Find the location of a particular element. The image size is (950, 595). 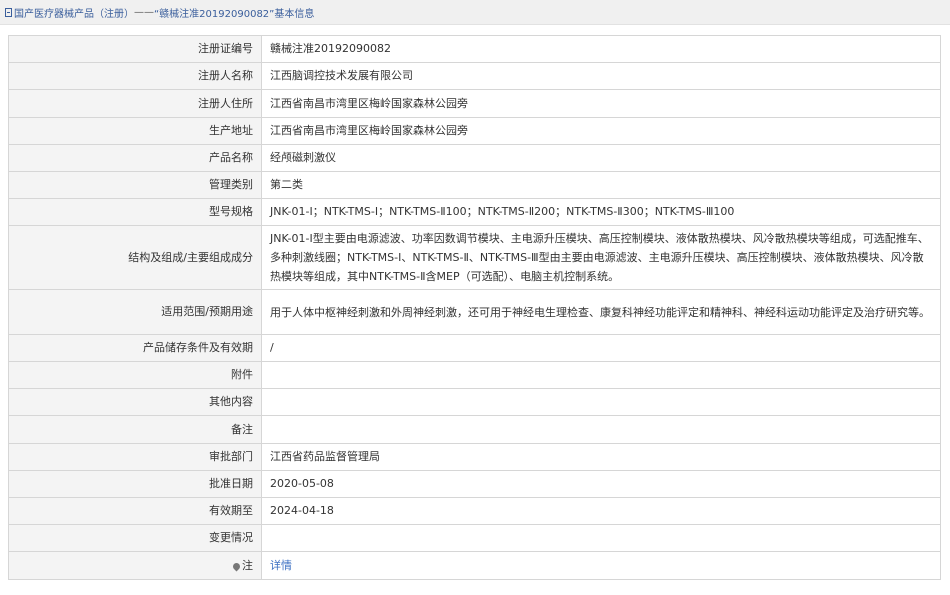

table-row-other-content: 其他内容 is located at coordinates (474, 402).